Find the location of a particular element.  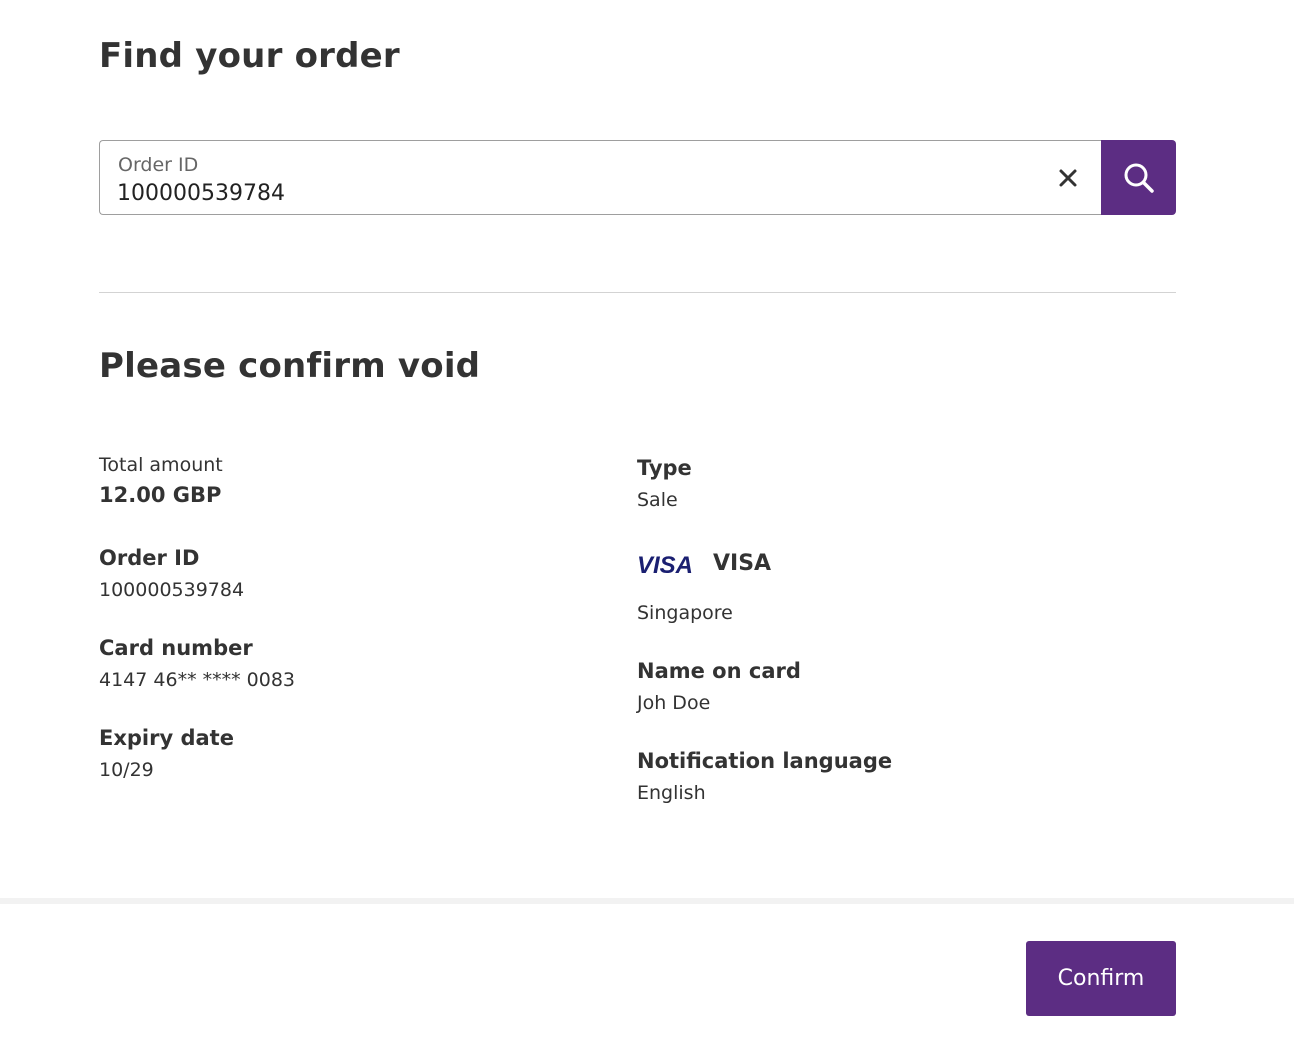

order-id-label: Order ID is located at coordinates (158, 165).